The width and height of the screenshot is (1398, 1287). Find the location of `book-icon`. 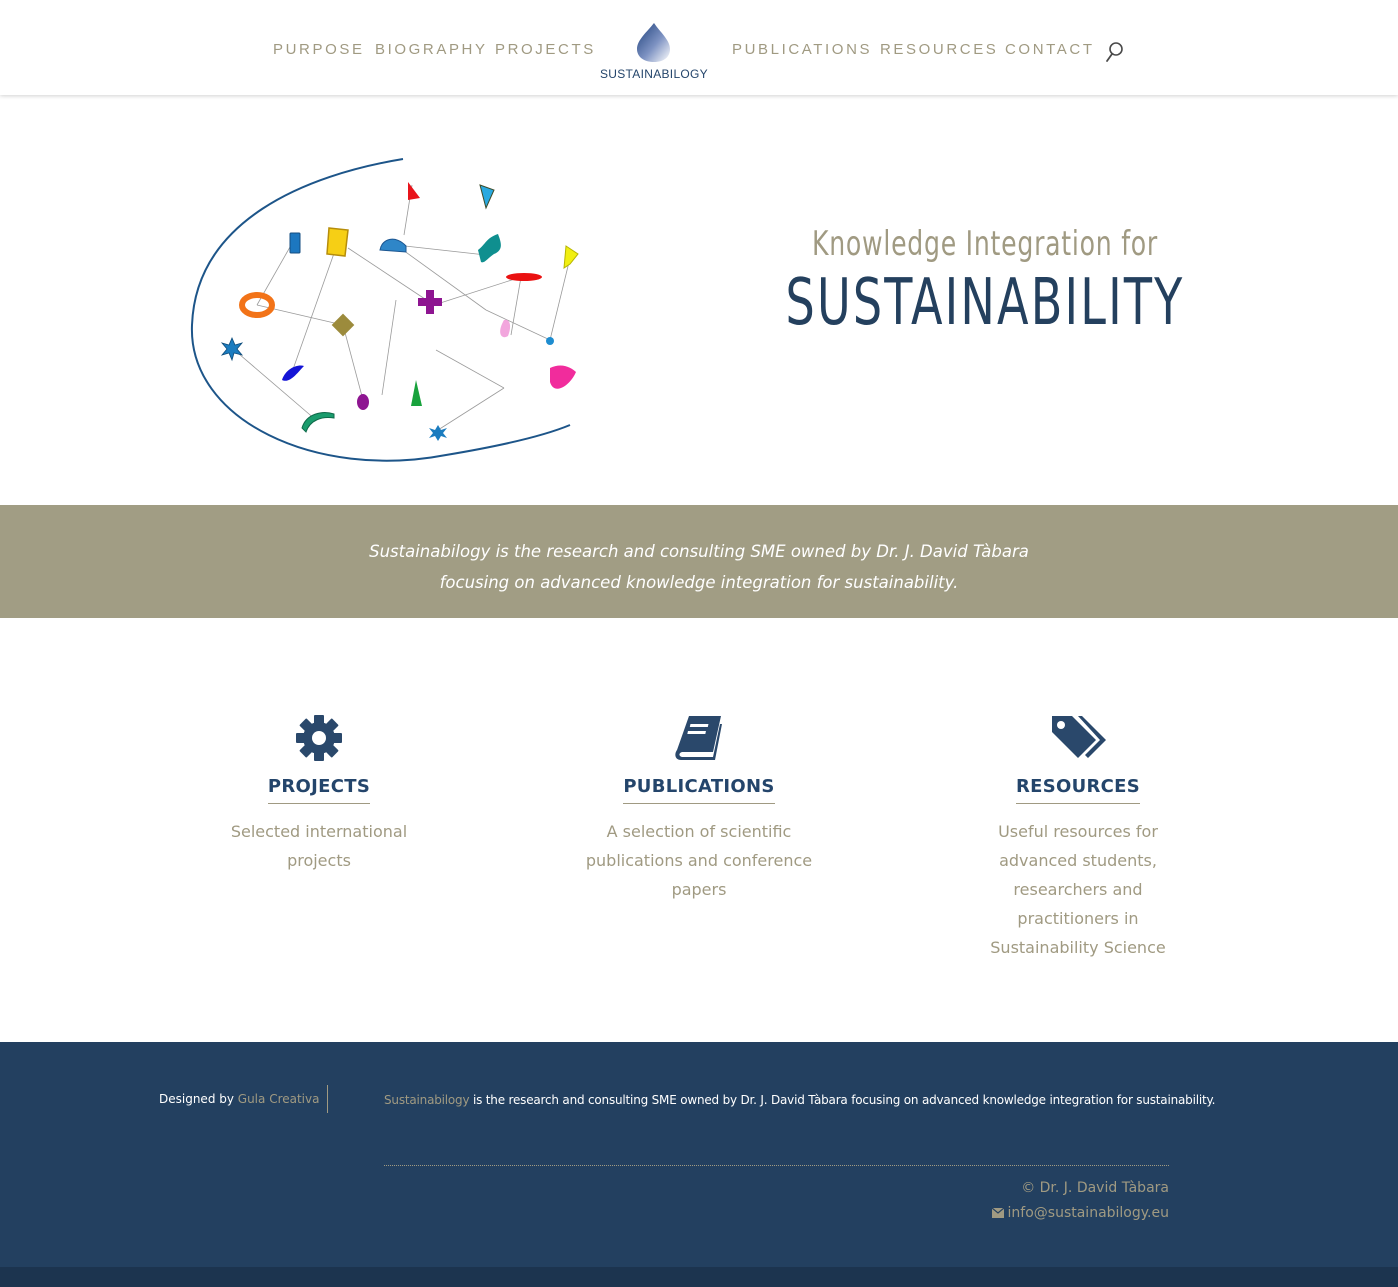

book-icon is located at coordinates (699, 738).